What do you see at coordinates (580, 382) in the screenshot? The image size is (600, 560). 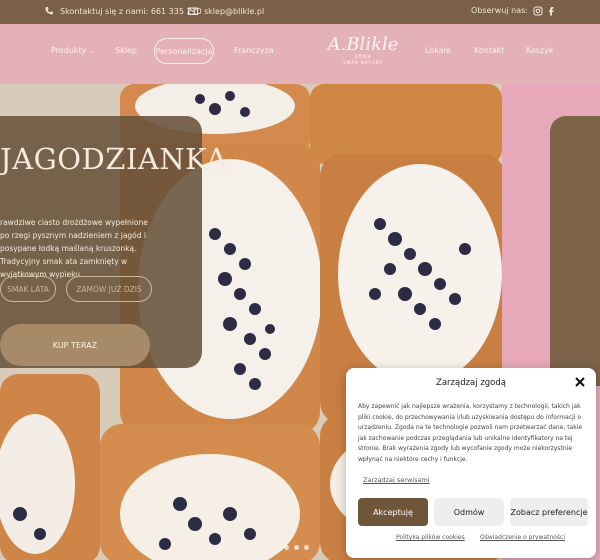 I see `close-icon` at bounding box center [580, 382].